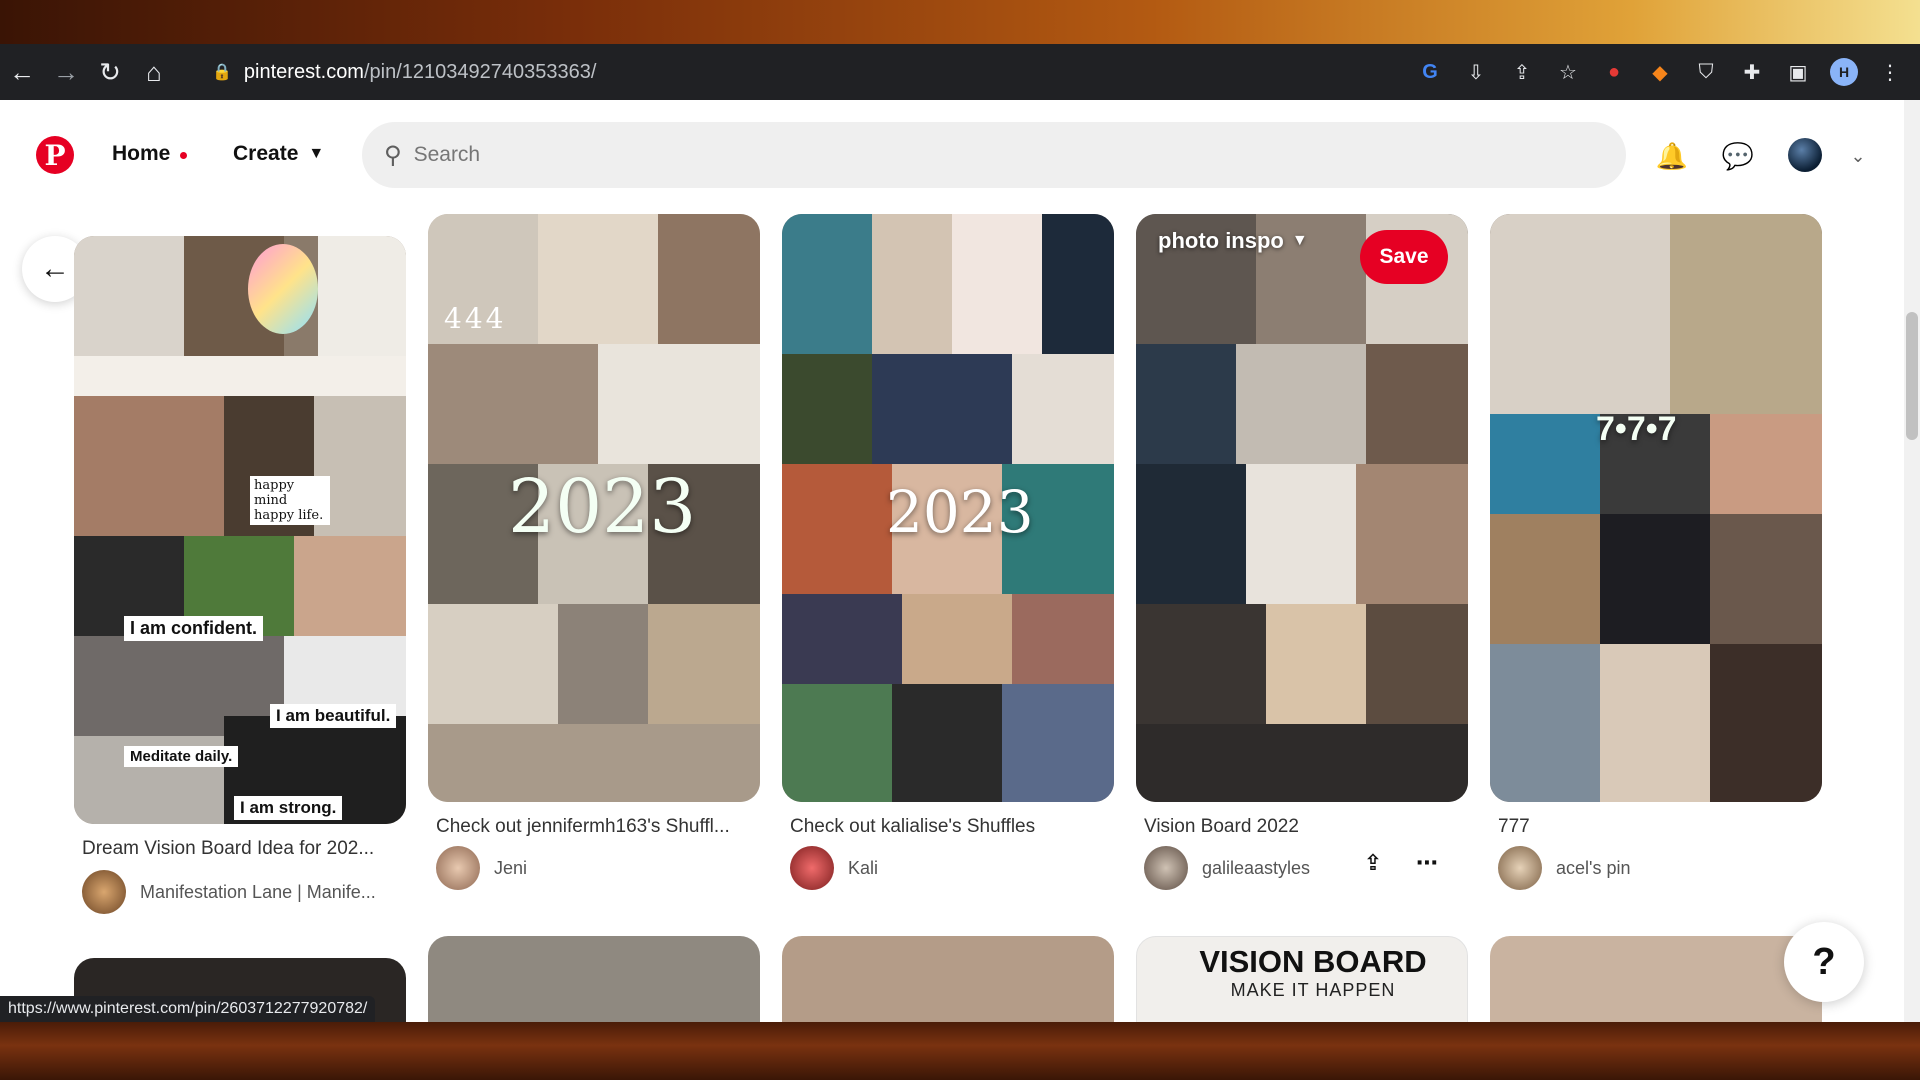  Describe the element at coordinates (1522, 72) in the screenshot. I see `share-icon: ⇪` at that location.